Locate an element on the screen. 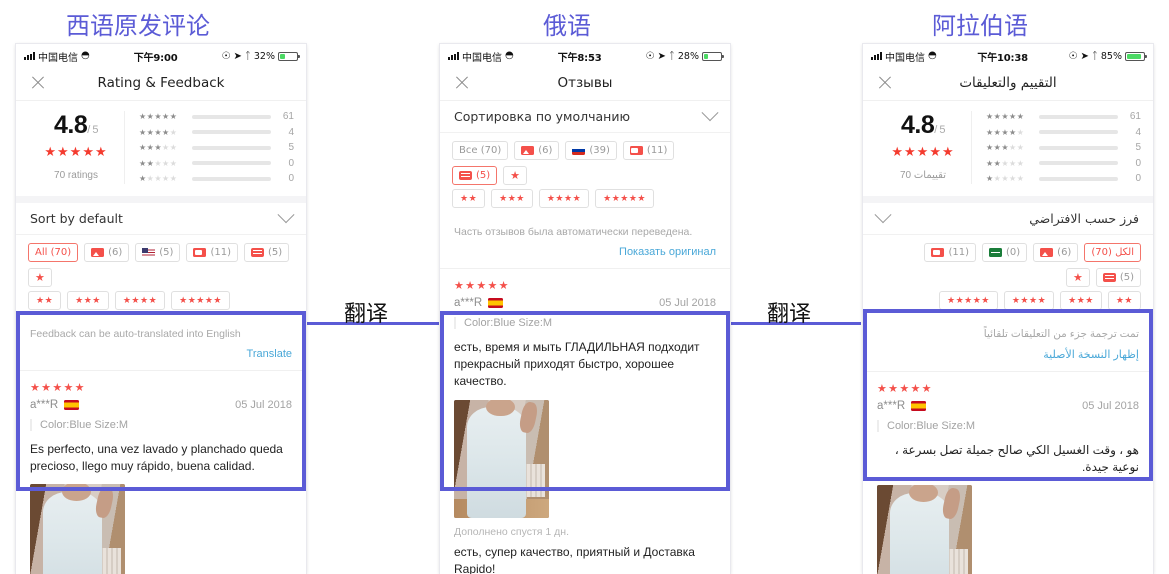 This screenshot has height=574, width=1169. filter-chip-row: All (70) (6) (5) (11) (5) ★ is located at coordinates (161, 263).